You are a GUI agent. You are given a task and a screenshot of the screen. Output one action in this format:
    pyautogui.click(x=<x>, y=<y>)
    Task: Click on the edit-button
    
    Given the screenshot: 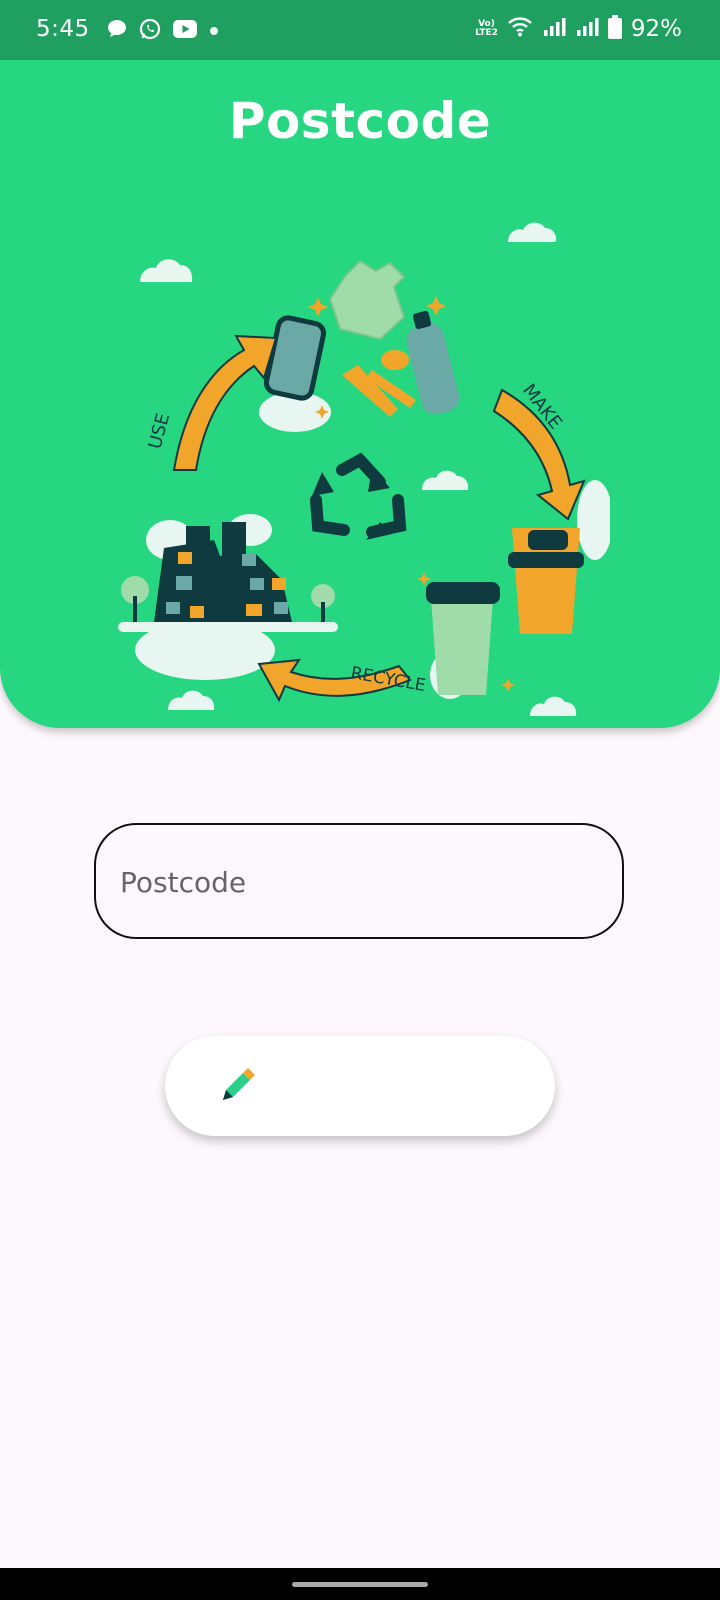 What is the action you would take?
    pyautogui.click(x=360, y=1086)
    